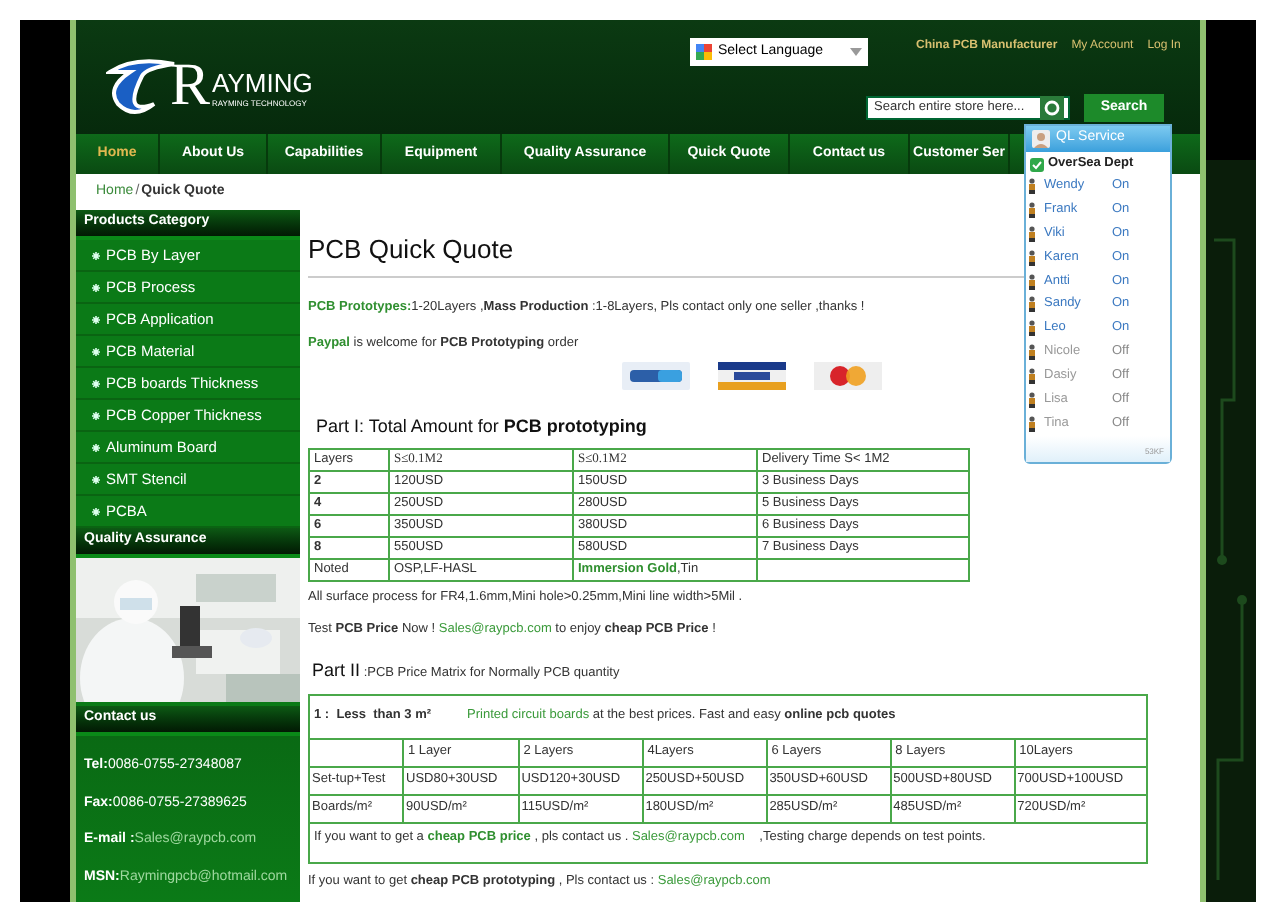 This screenshot has width=1276, height=902. Describe the element at coordinates (1041, 139) in the screenshot. I see `avatar-icon` at that location.